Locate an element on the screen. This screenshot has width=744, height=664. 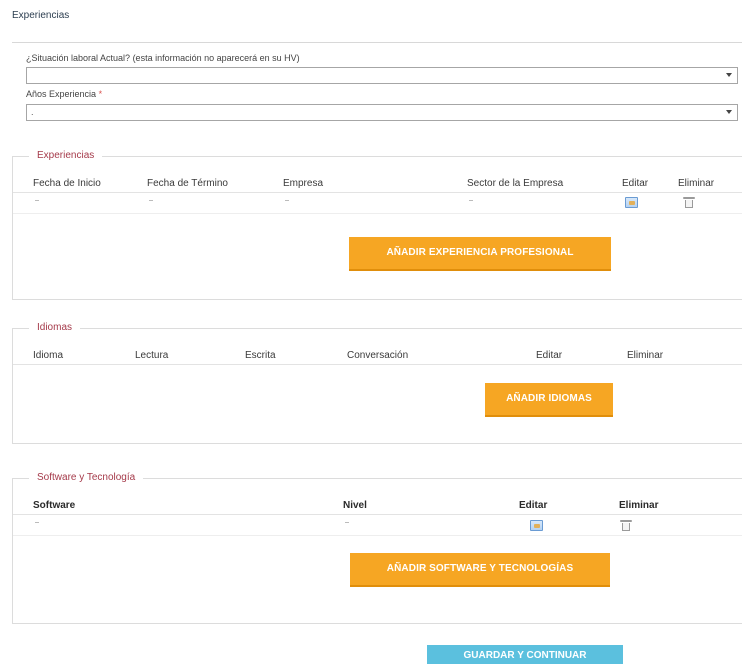
col-fecha-inicio: Fecha de Inicio is located at coordinates (67, 183).